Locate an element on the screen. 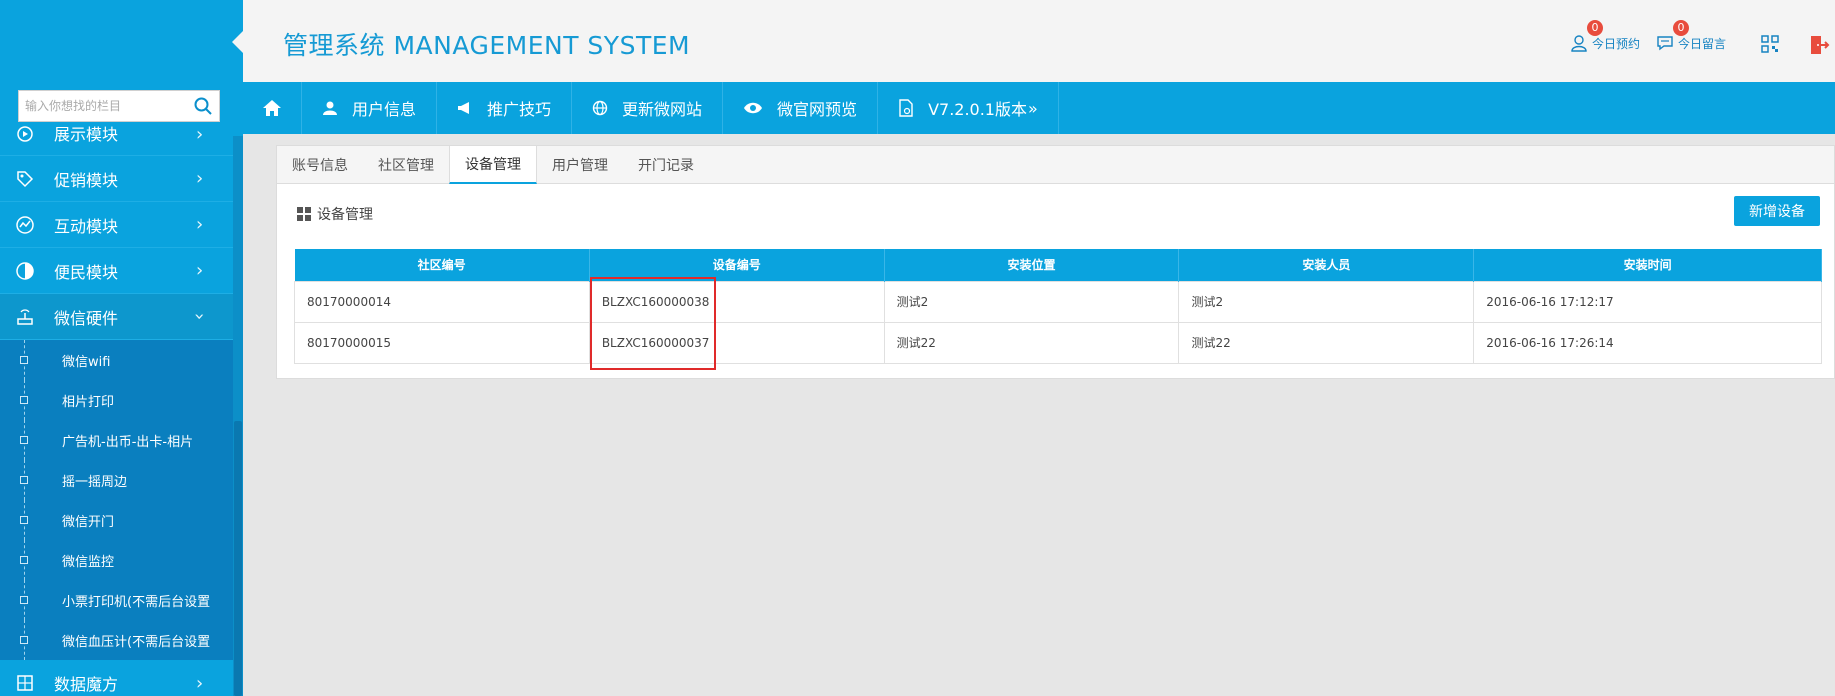  sidebar-item-label: 促销模块 is located at coordinates (86, 180).